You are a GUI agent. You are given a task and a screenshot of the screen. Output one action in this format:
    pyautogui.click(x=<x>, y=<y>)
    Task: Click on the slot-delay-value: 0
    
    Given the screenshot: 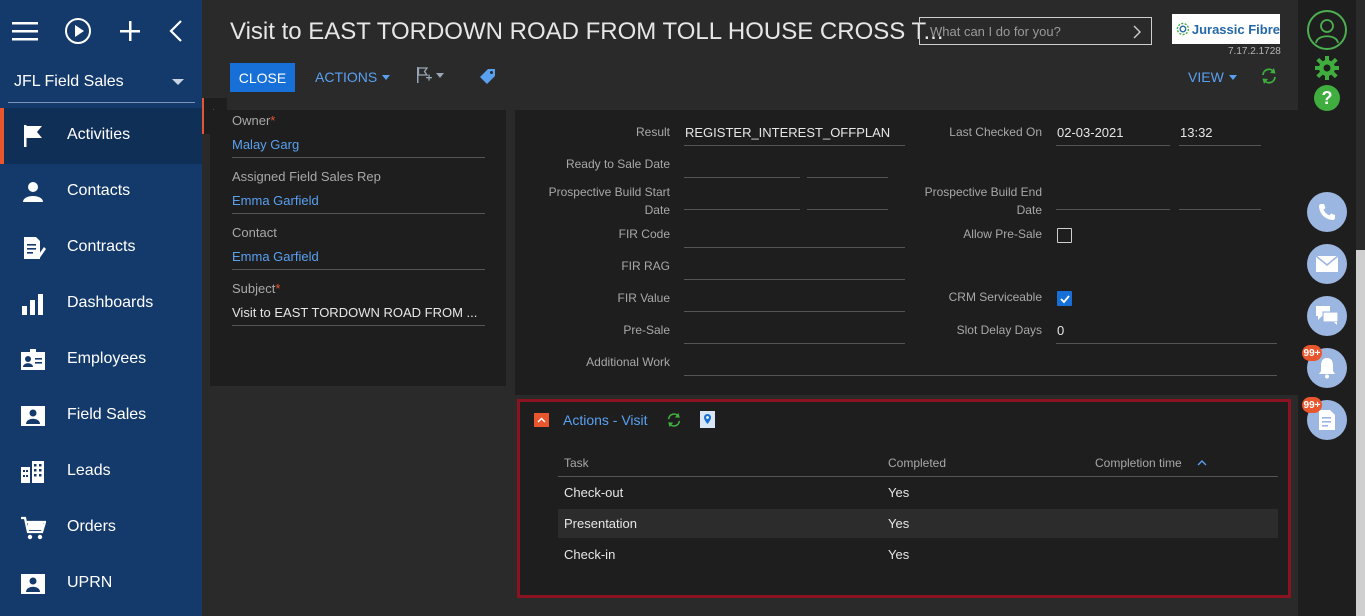 What is the action you would take?
    pyautogui.click(x=1060, y=330)
    